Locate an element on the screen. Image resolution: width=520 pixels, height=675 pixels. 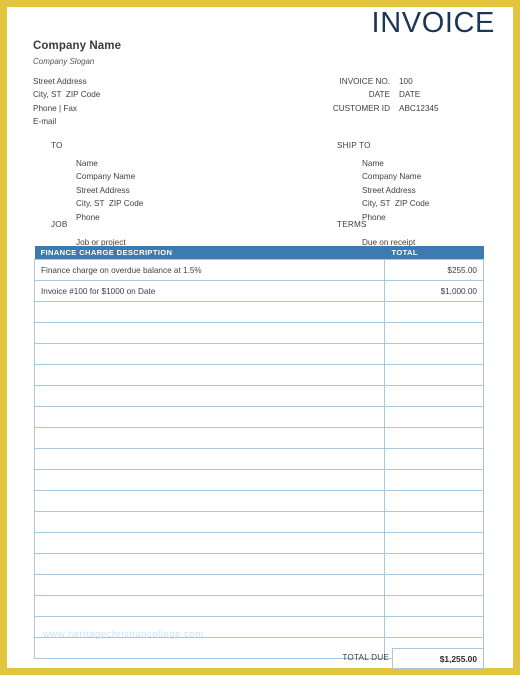
page-border-top is located at coordinates (260, 3).